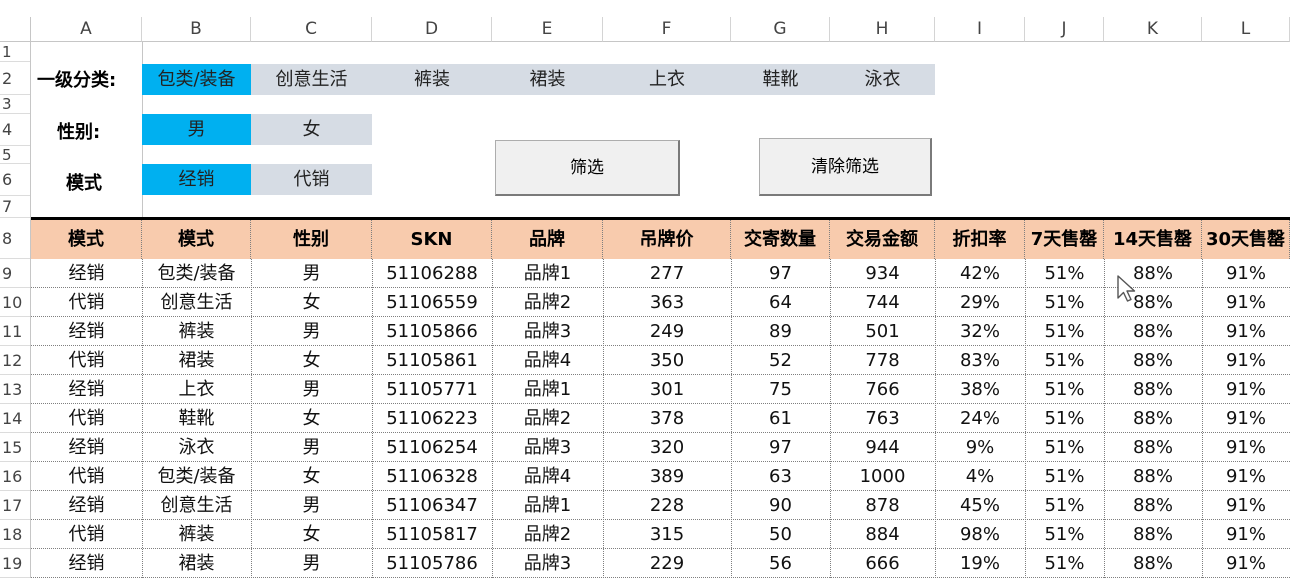  What do you see at coordinates (1064, 29) in the screenshot?
I see `column-header-j: J` at bounding box center [1064, 29].